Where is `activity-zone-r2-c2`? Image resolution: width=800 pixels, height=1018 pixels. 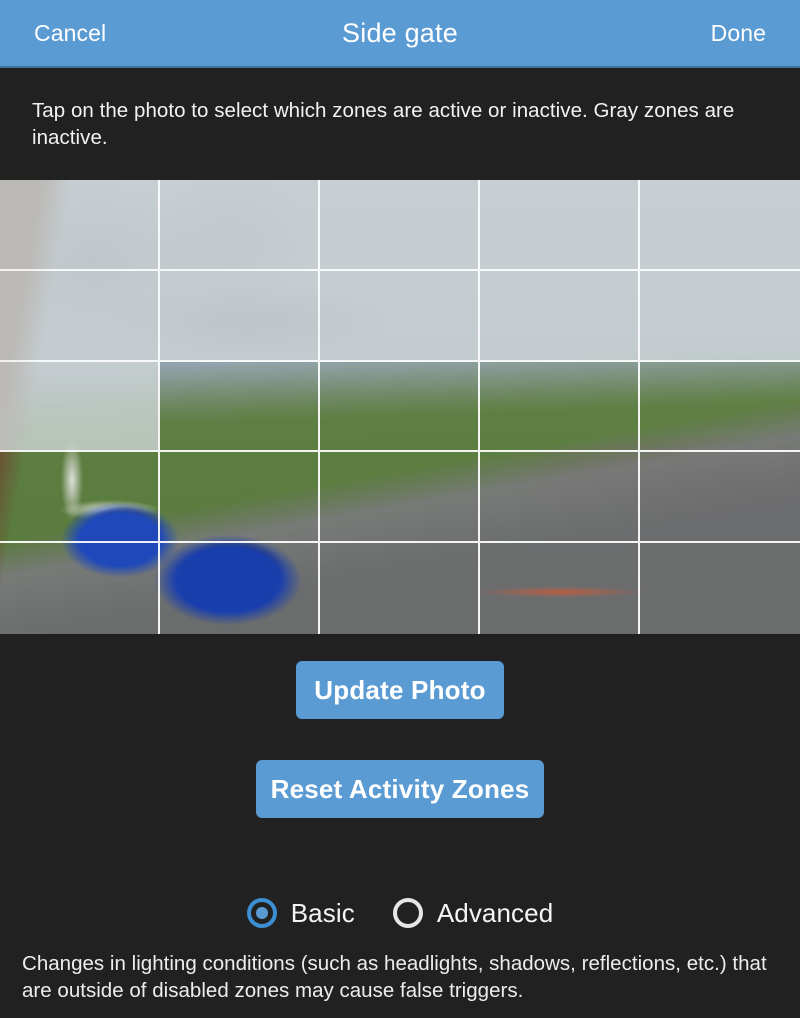
activity-zone-r2-c2 is located at coordinates (240, 316).